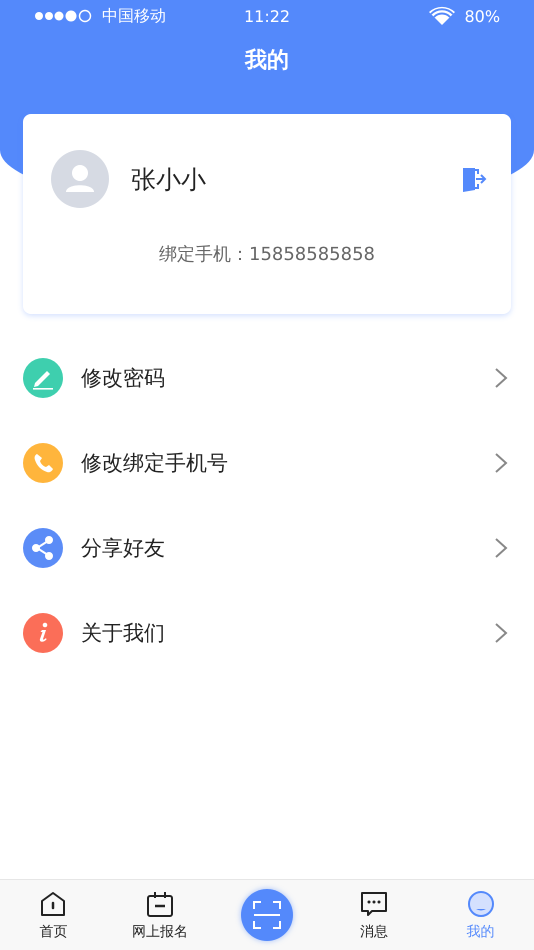 The height and width of the screenshot is (950, 534). I want to click on nav-tab: 消息, so click(374, 915).